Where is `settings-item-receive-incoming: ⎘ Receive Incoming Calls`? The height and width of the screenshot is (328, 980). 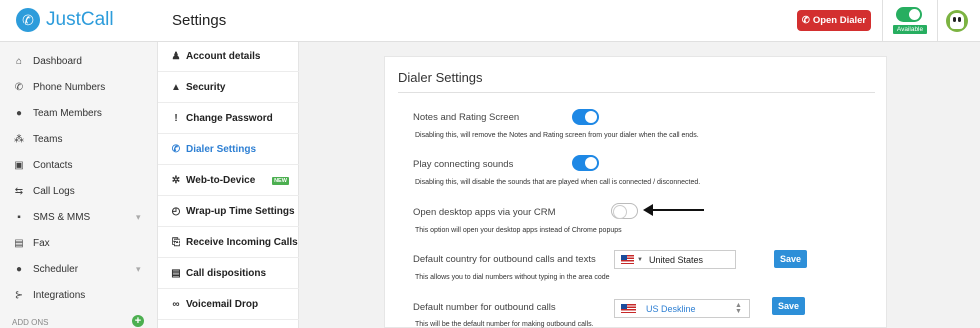 settings-item-receive-incoming: ⎘ Receive Incoming Calls is located at coordinates (228, 243).